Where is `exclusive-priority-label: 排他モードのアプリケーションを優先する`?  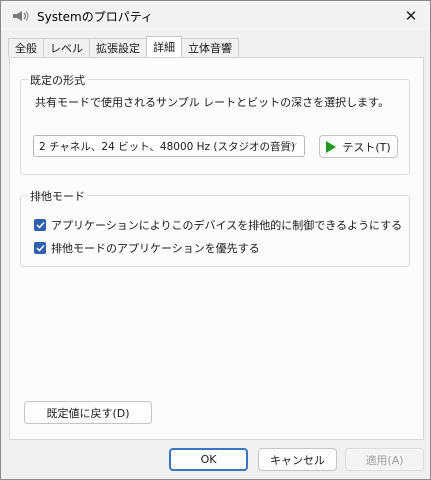 exclusive-priority-label: 排他モードのアプリケーションを優先する is located at coordinates (155, 248).